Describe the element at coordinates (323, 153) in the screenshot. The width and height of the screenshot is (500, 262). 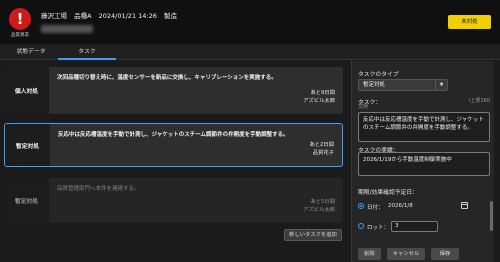
I see `task-assignee: 品質花子` at that location.